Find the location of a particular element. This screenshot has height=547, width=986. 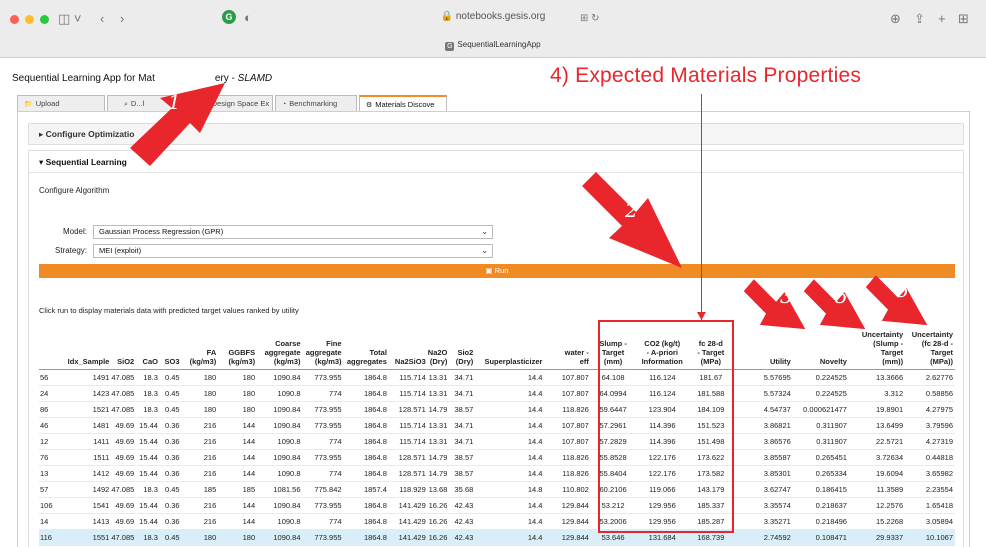

table-cell: 107.807 is located at coordinates (567, 441).